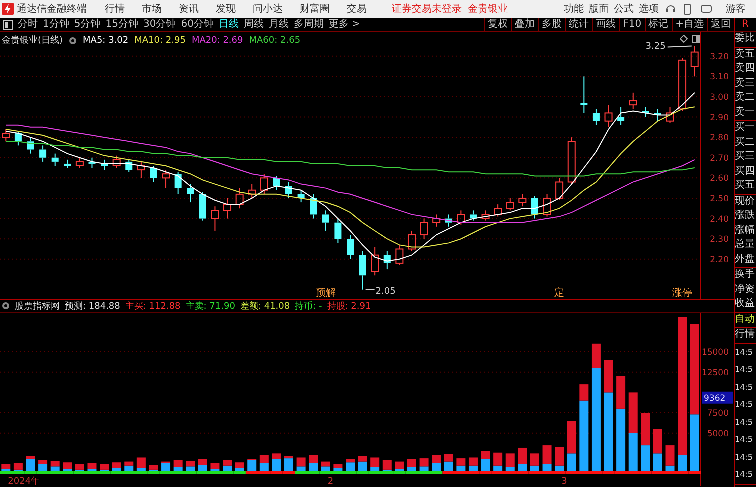 Image resolution: width=756 pixels, height=487 pixels. Describe the element at coordinates (33, 40) in the screenshot. I see `chart-title: 金贵银业(日线)` at that location.